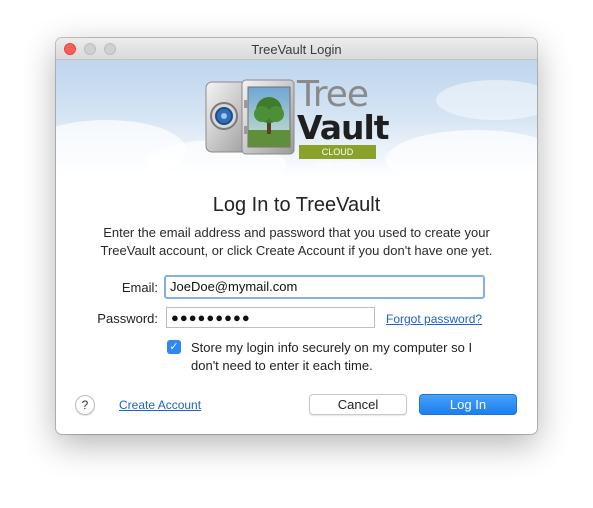  I want to click on brand-tagline: CLOUD SERVICES, so click(337, 158).